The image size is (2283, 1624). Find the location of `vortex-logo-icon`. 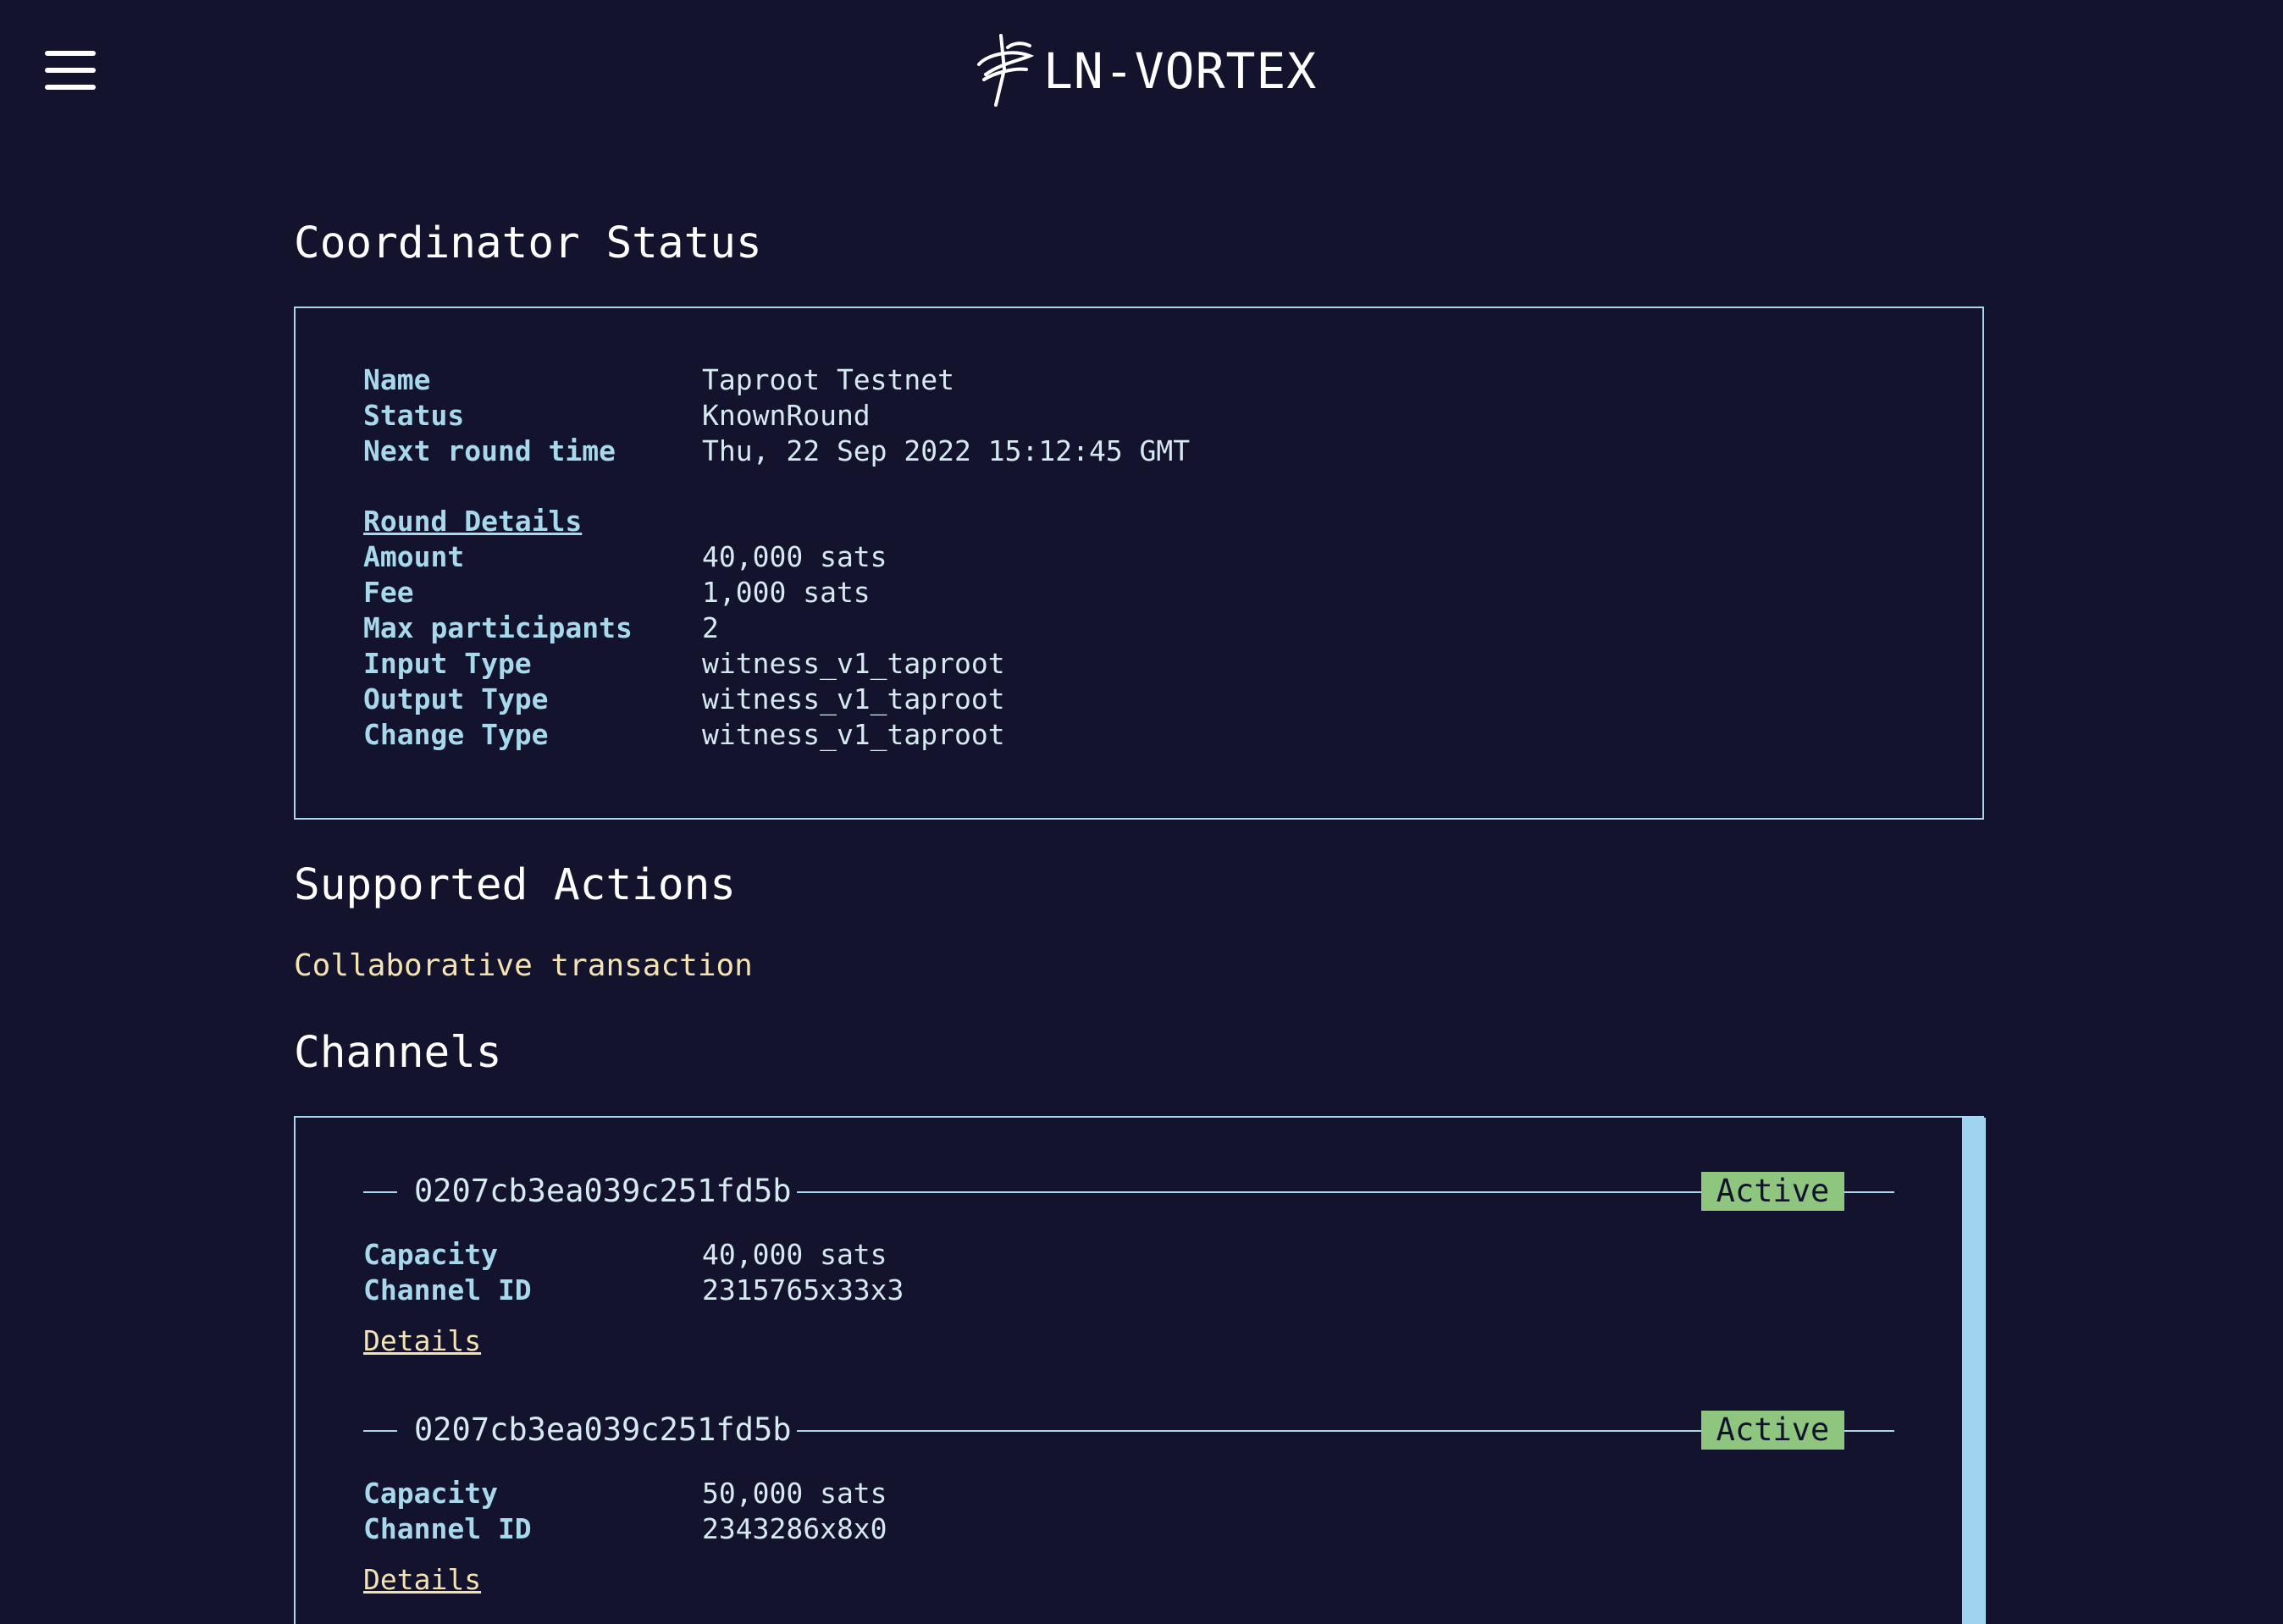

vortex-logo-icon is located at coordinates (1006, 70).